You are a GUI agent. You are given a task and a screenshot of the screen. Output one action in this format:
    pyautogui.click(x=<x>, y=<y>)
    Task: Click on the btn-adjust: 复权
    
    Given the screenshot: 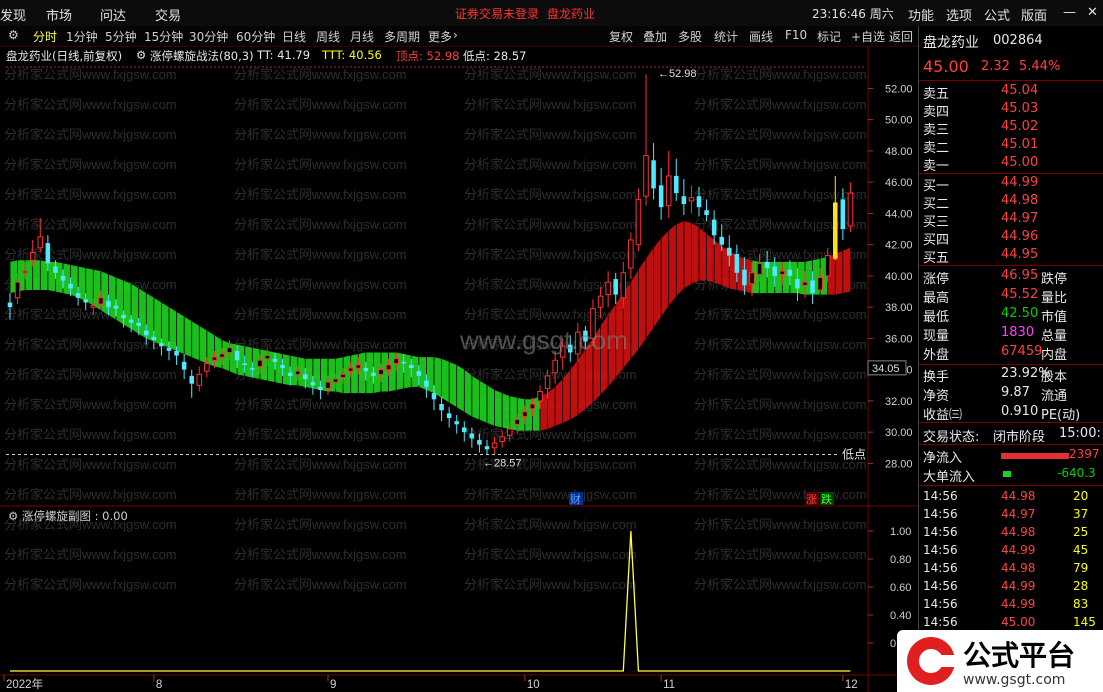 What is the action you would take?
    pyautogui.click(x=621, y=36)
    